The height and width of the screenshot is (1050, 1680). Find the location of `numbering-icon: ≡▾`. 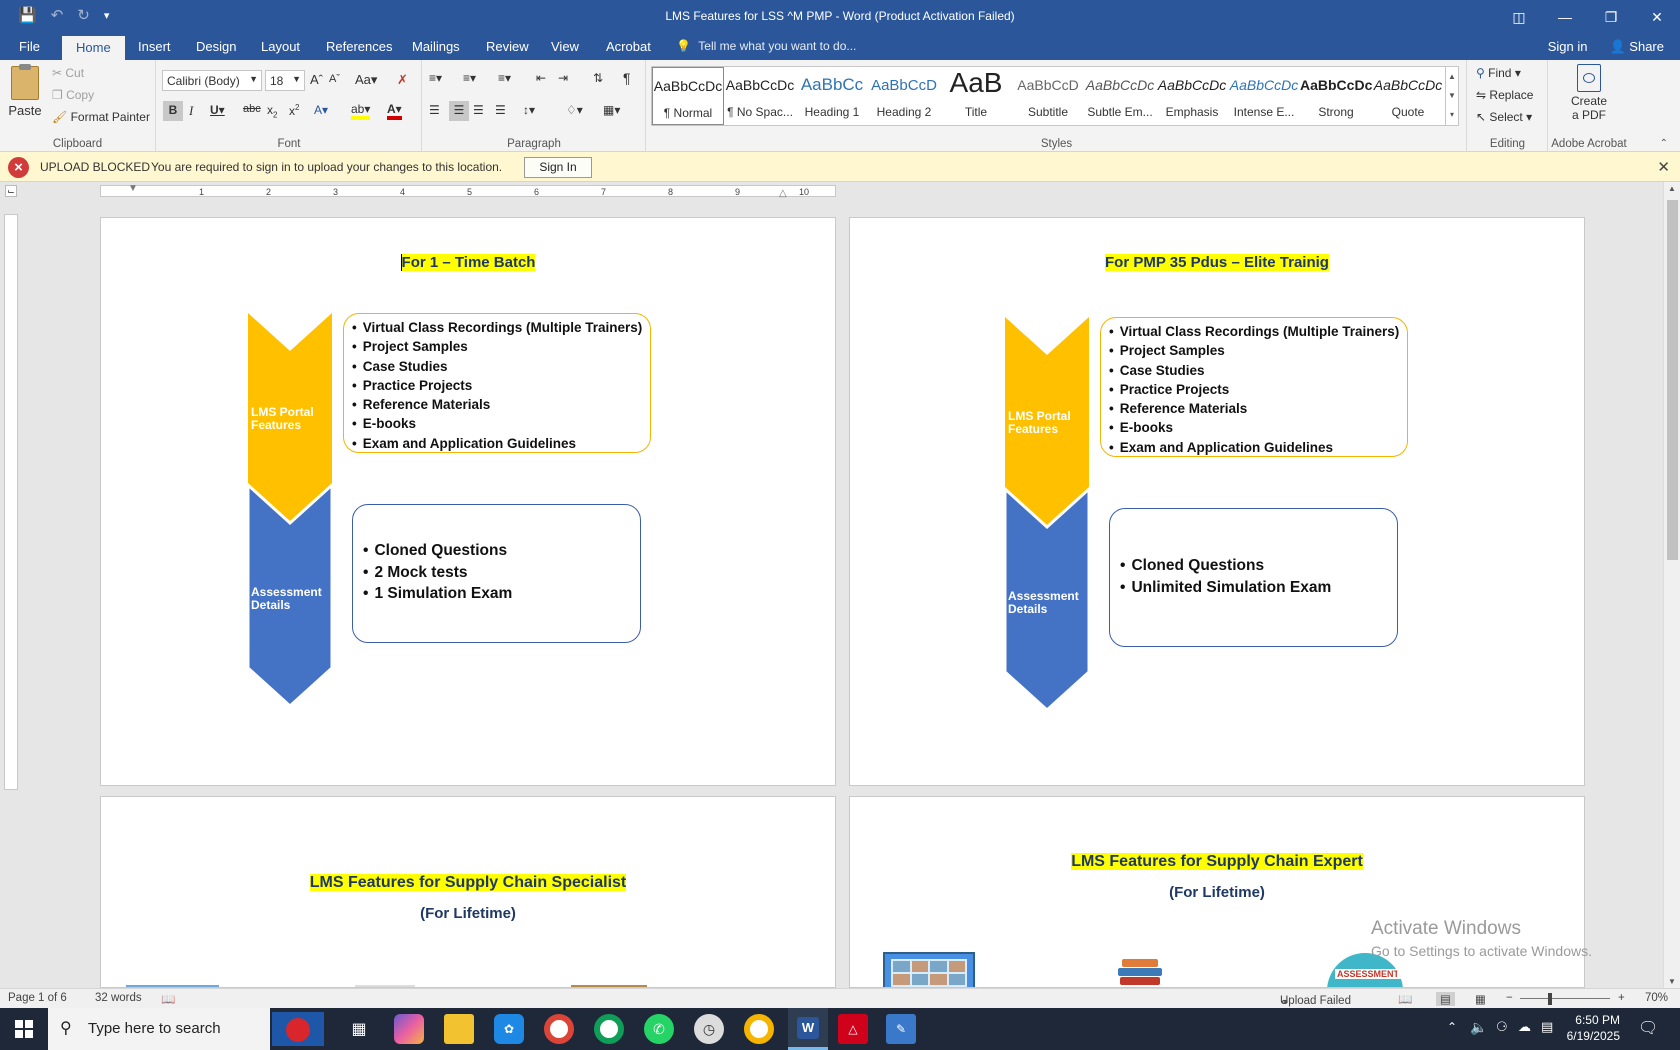

numbering-icon: ≡▾ is located at coordinates (469, 78).